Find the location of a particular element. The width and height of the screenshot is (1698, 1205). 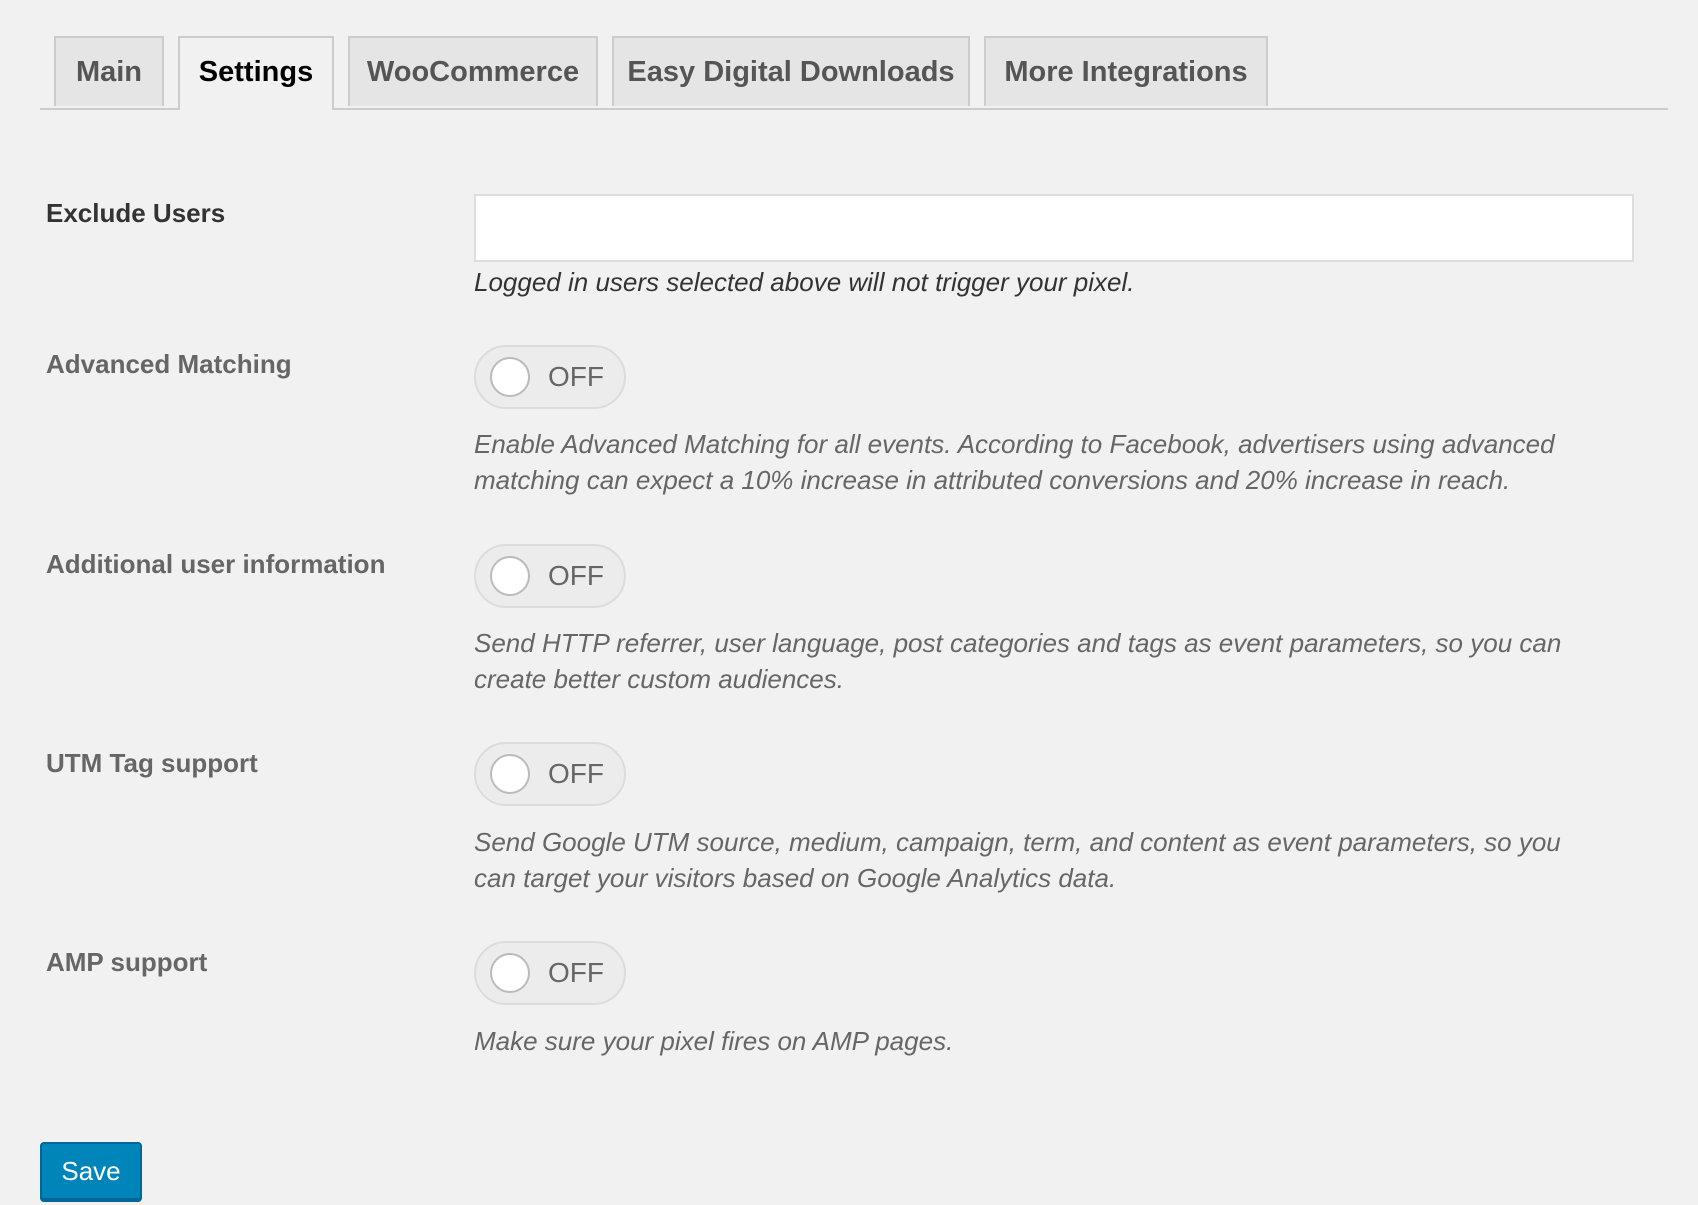

additional-user-info-toggle: OFF is located at coordinates (550, 576).